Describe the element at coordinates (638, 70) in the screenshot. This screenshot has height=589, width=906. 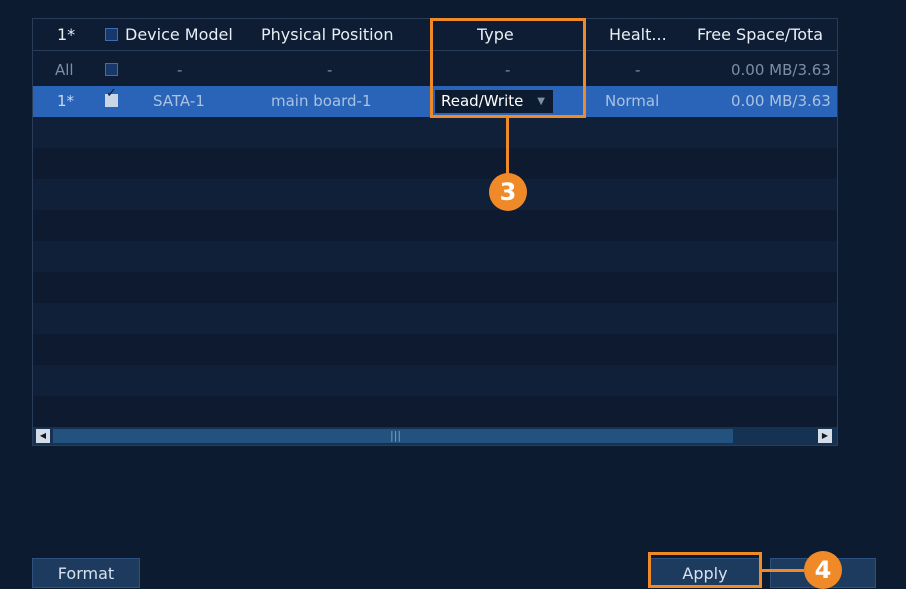
I see `row-health: -` at that location.